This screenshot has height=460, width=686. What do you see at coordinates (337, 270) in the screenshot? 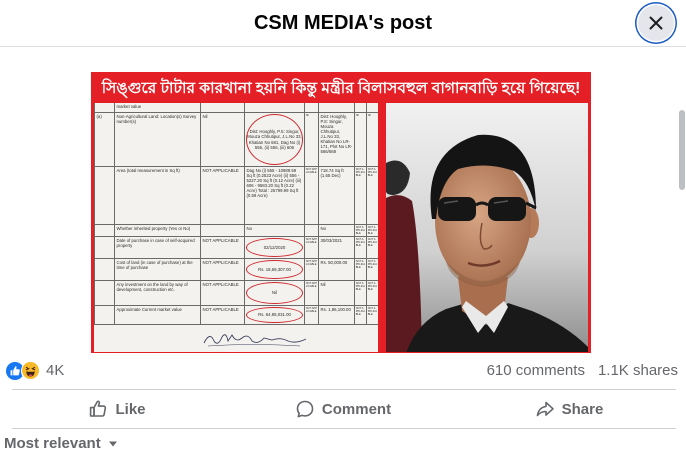
I see `table-cell: Rs. 50,000.00` at bounding box center [337, 270].